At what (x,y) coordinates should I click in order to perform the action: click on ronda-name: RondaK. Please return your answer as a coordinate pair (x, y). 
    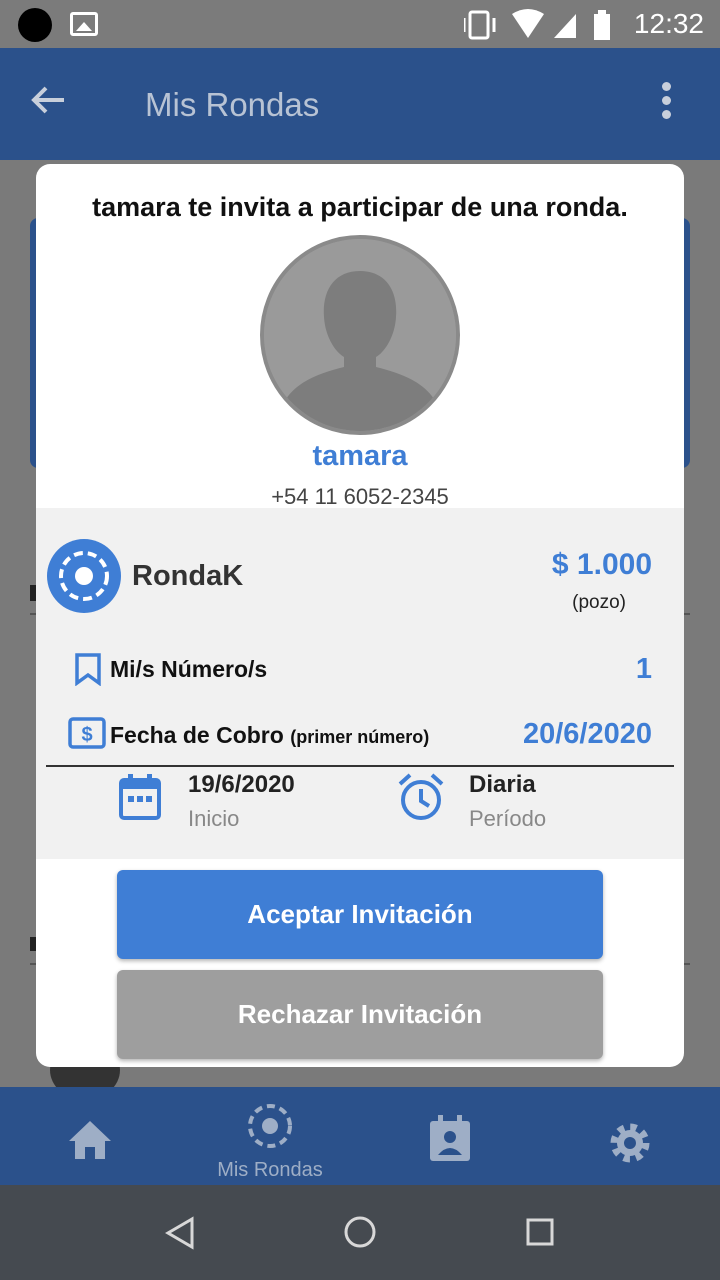
    Looking at the image, I should click on (188, 576).